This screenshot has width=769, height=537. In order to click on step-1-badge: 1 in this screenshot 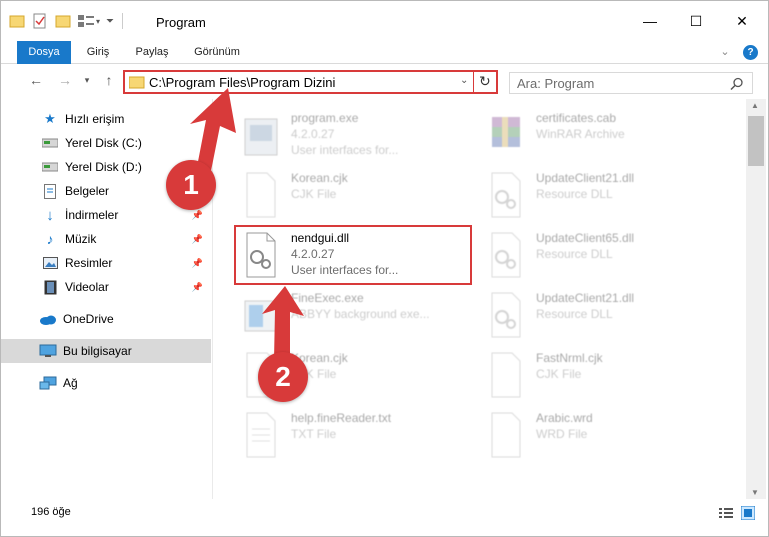, I will do `click(191, 185)`.